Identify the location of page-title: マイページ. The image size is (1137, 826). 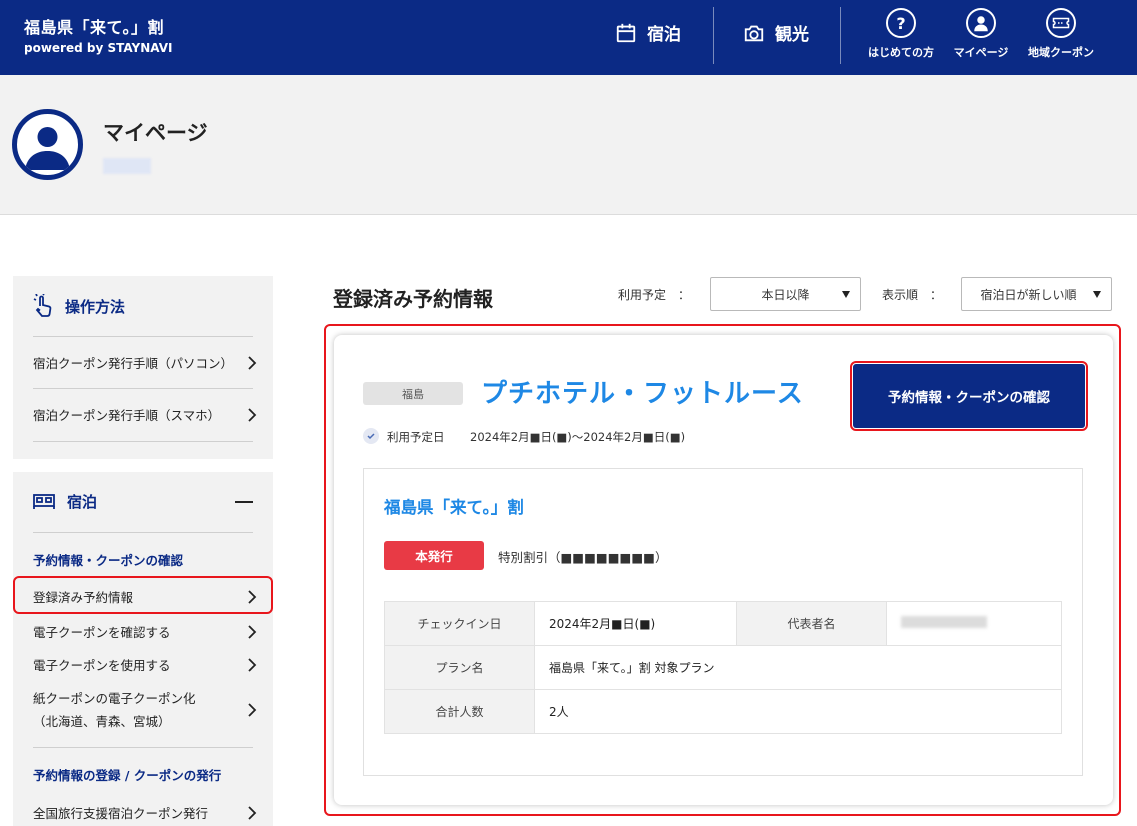
(155, 133).